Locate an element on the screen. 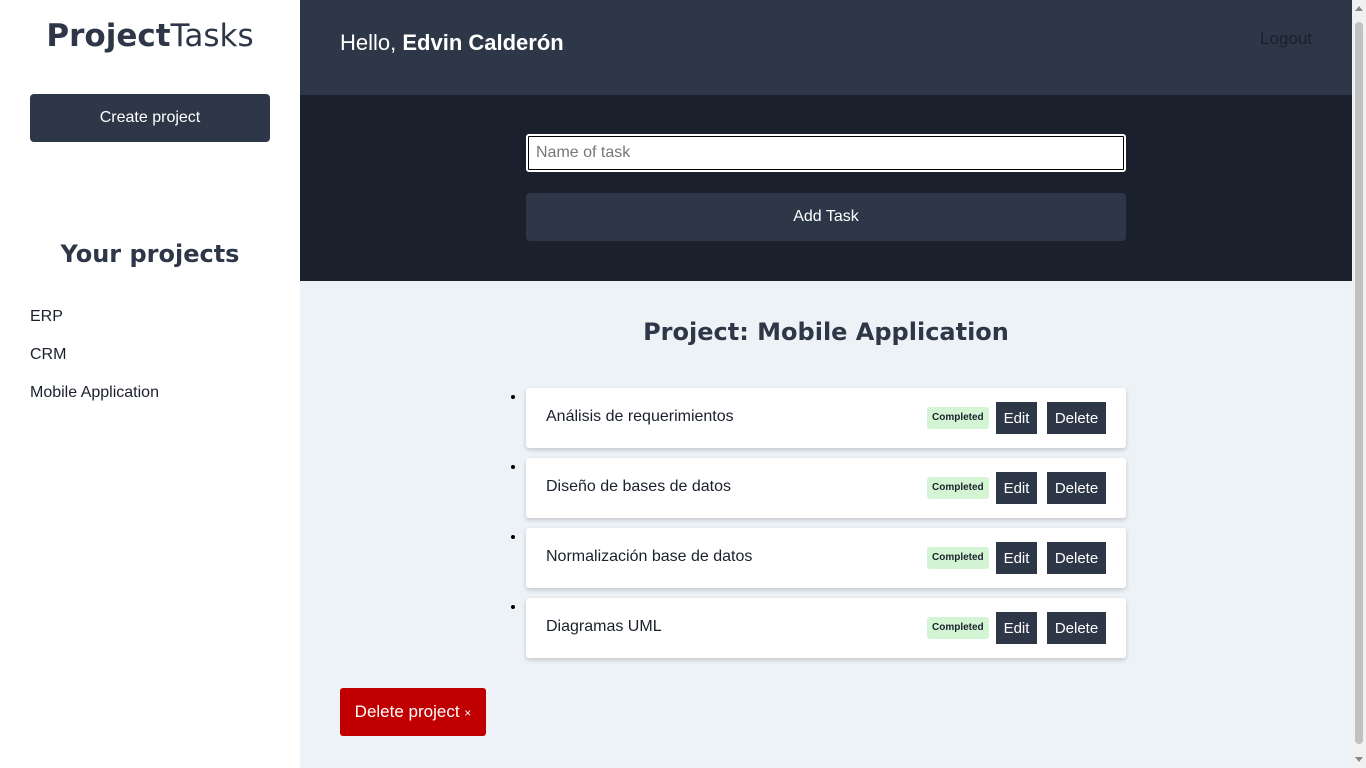 Image resolution: width=1366 pixels, height=768 pixels. task-name-input is located at coordinates (826, 153).